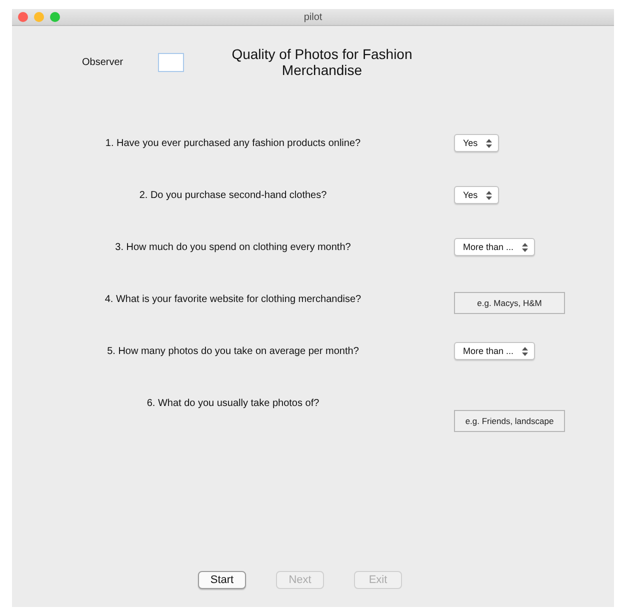 The image size is (626, 611). Describe the element at coordinates (103, 62) in the screenshot. I see `observer-label: Observer` at that location.